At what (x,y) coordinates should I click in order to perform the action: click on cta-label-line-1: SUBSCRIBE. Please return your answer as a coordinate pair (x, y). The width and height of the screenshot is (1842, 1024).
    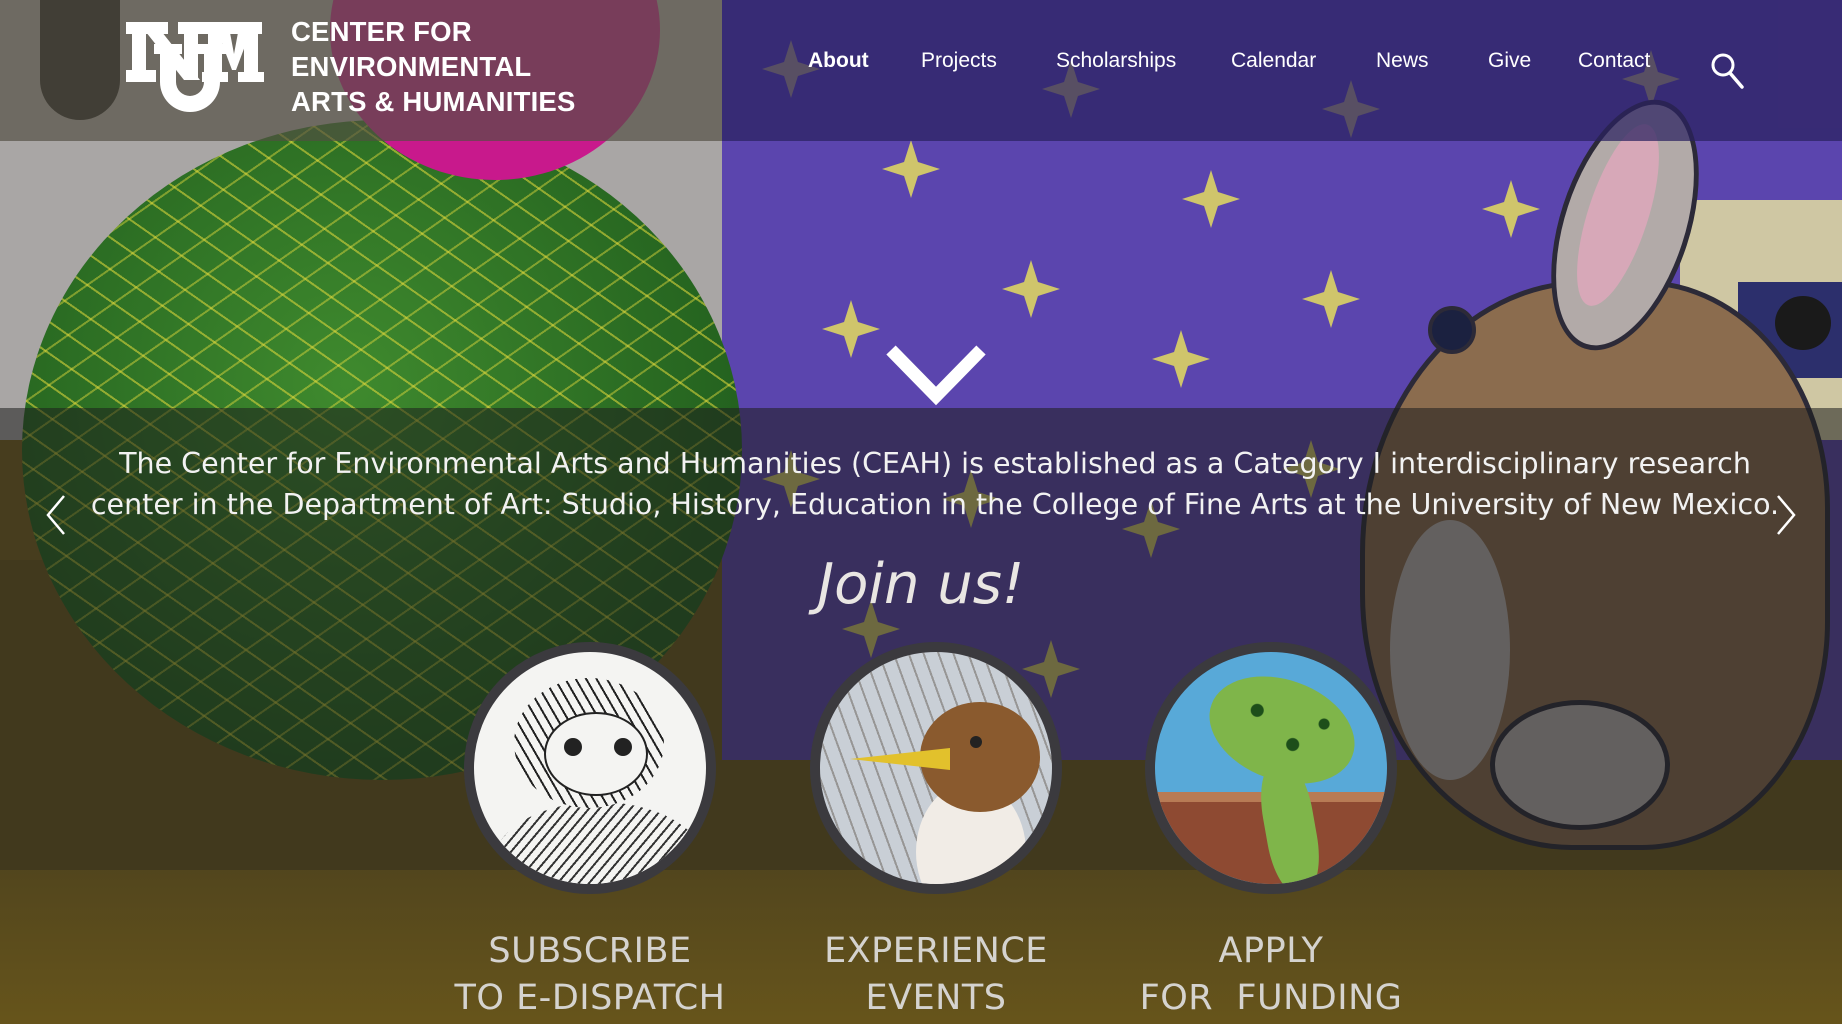
    Looking at the image, I should click on (590, 951).